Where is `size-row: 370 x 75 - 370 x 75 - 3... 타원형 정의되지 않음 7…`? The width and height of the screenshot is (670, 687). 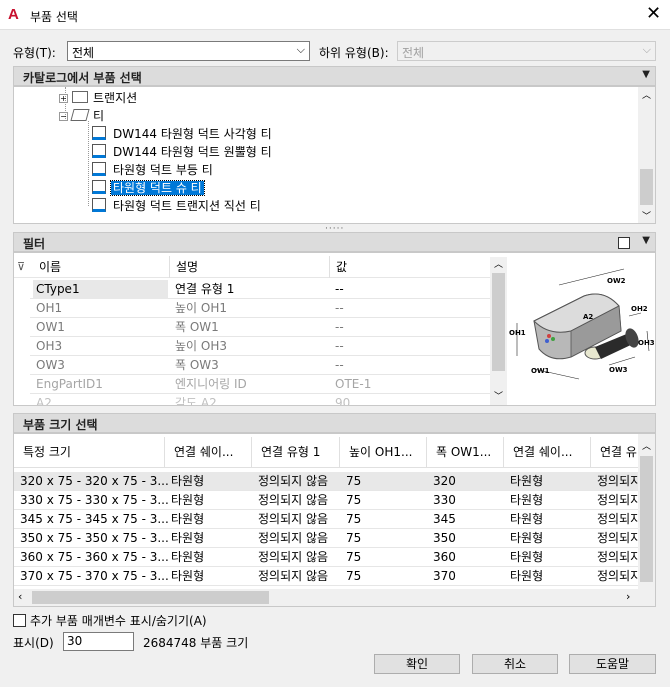
size-row: 370 x 75 - 370 x 75 - 3... 타원형 정의되지 않음 7… is located at coordinates (326, 576).